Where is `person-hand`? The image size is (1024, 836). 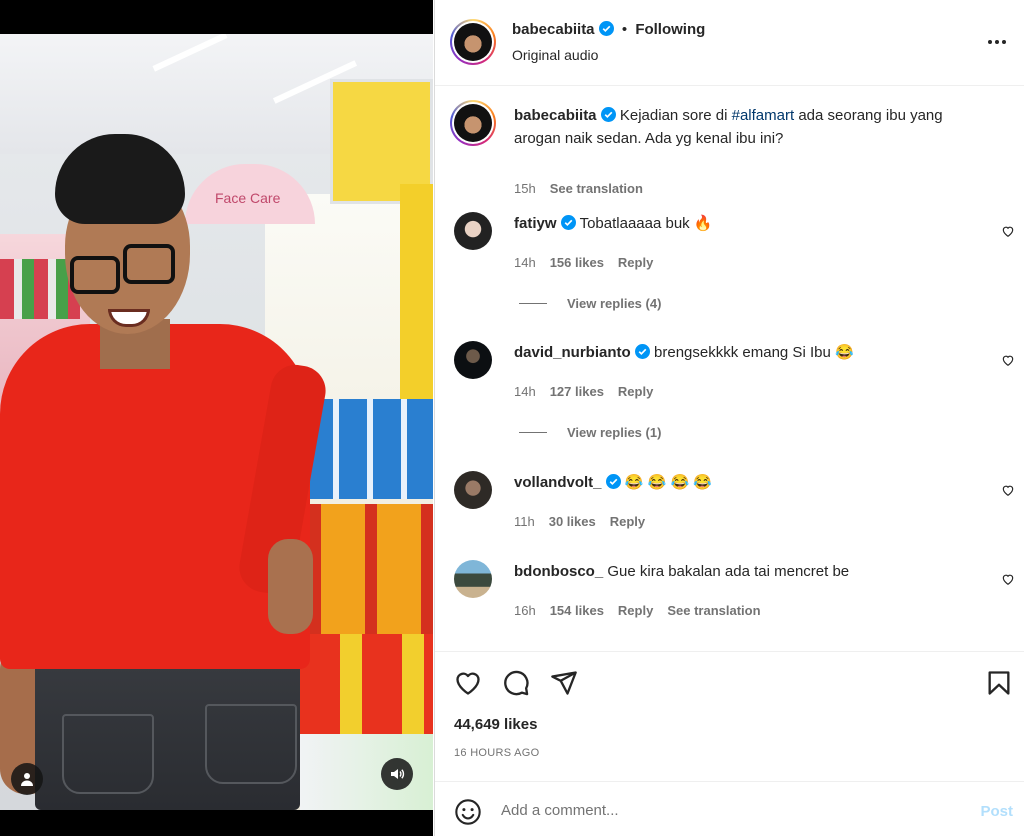 person-hand is located at coordinates (290, 586).